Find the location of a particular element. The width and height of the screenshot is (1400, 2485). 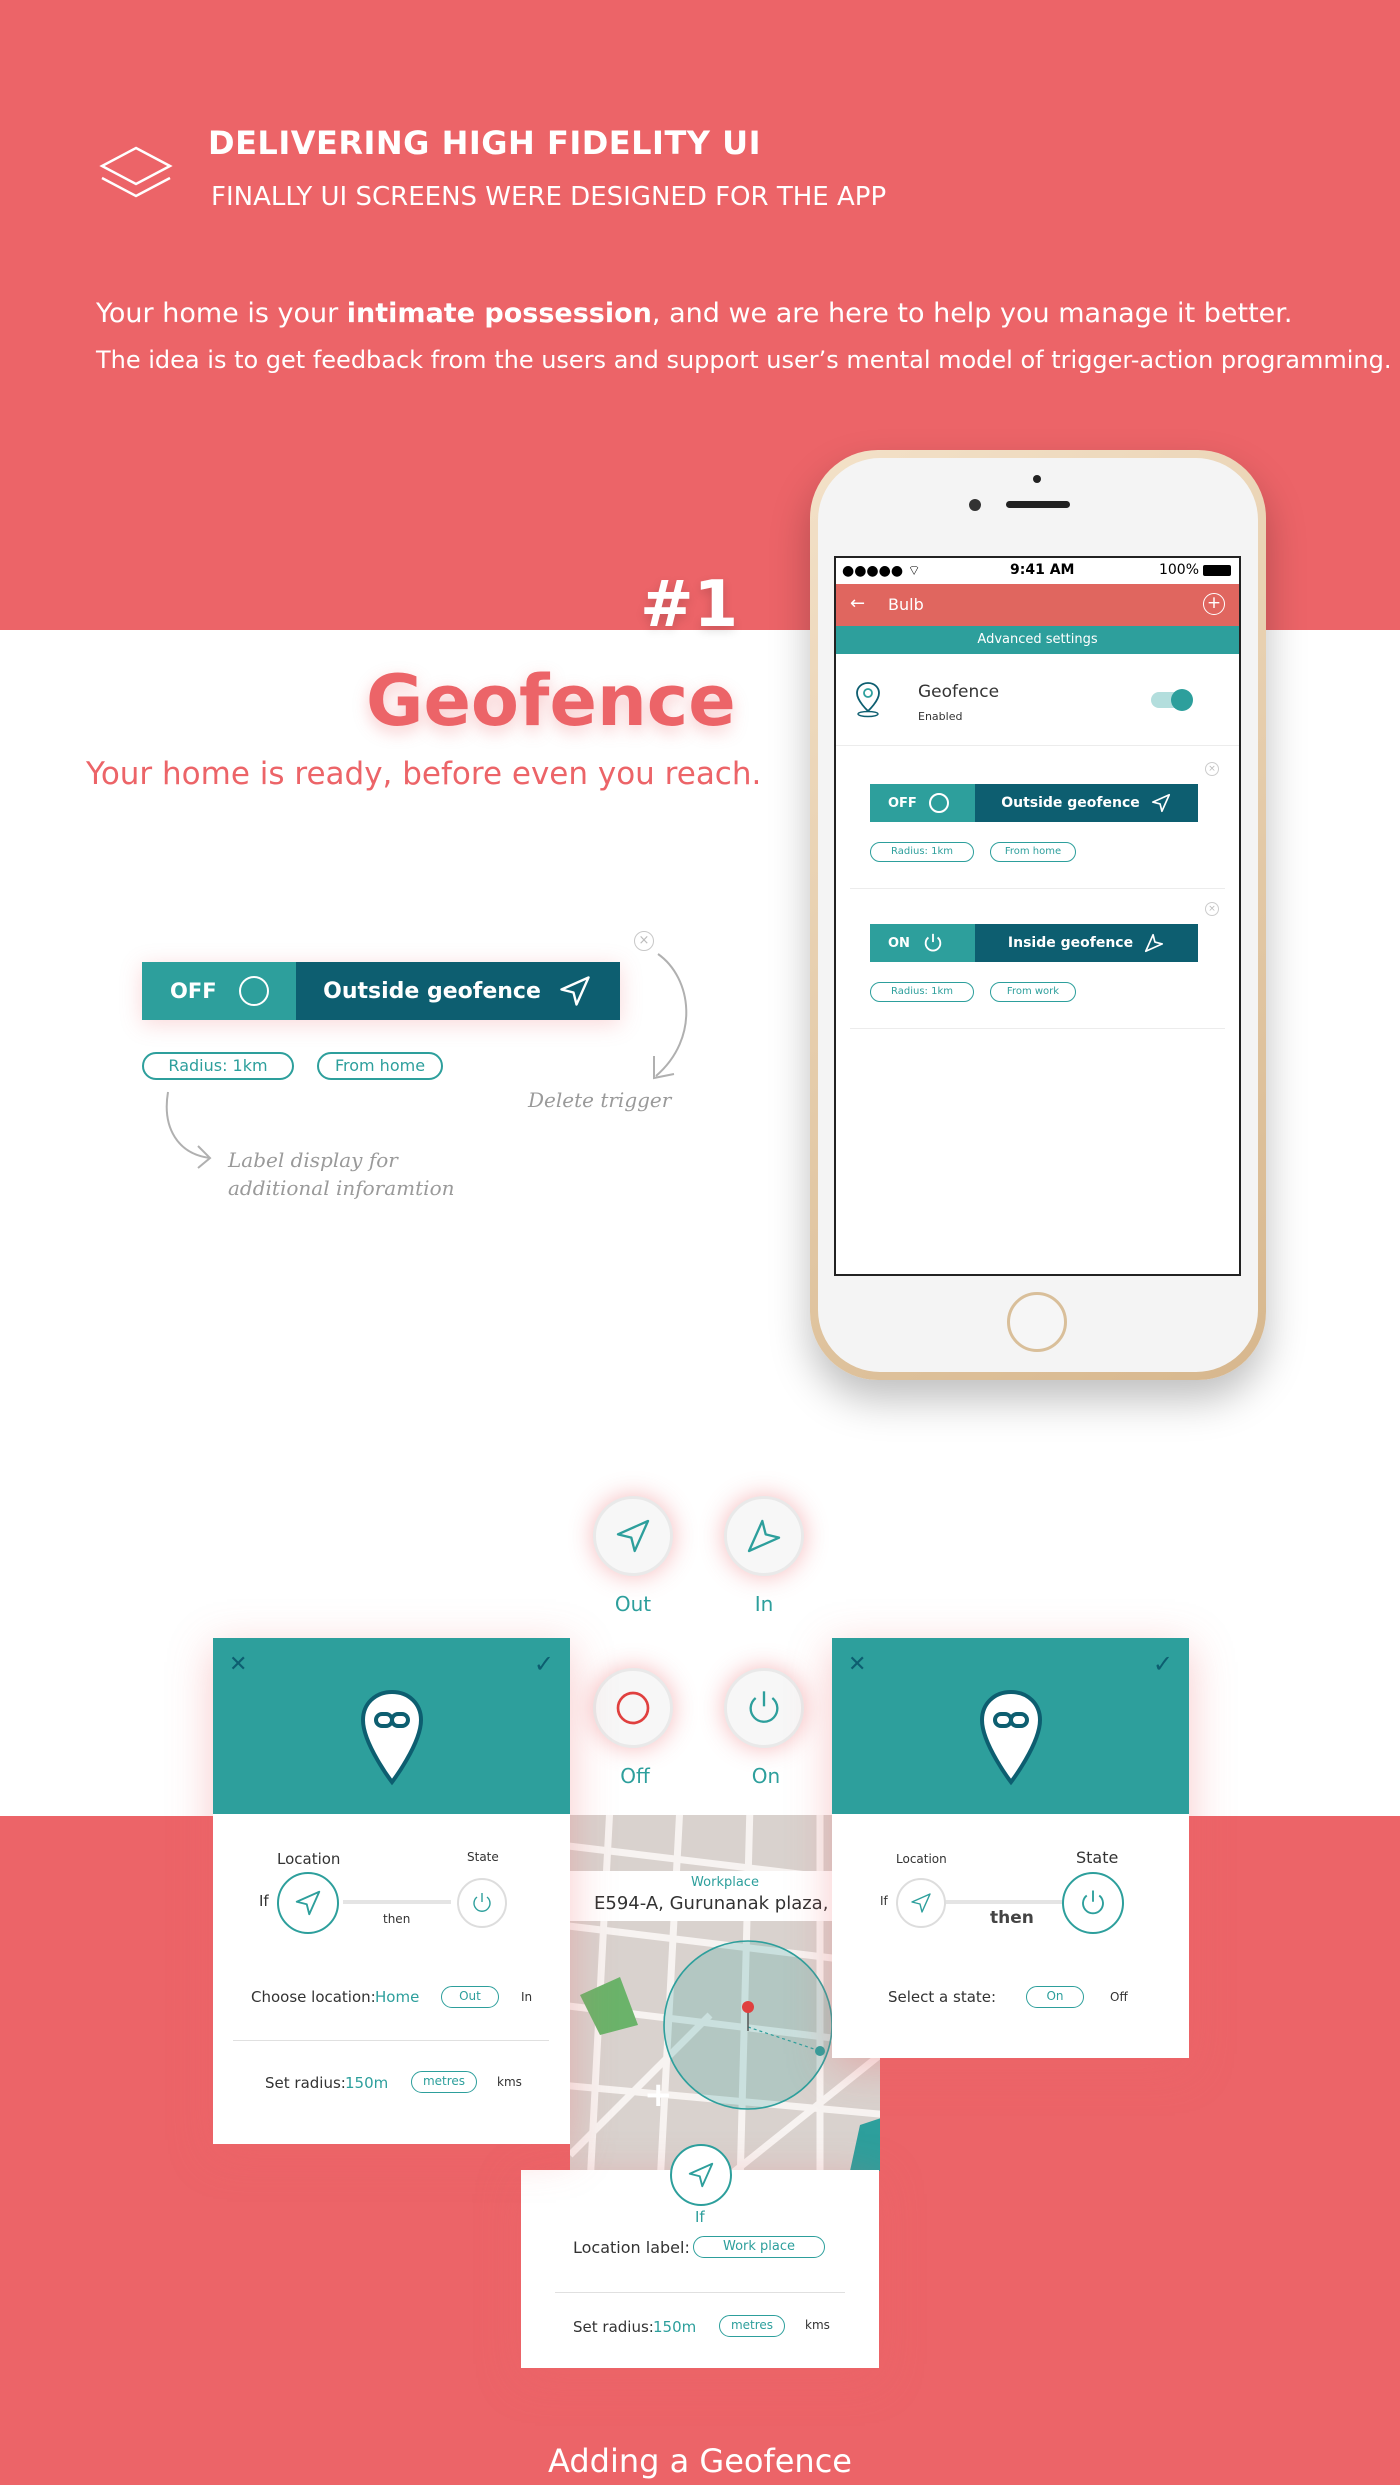

zoom-in-icon: + is located at coordinates (658, 2095).